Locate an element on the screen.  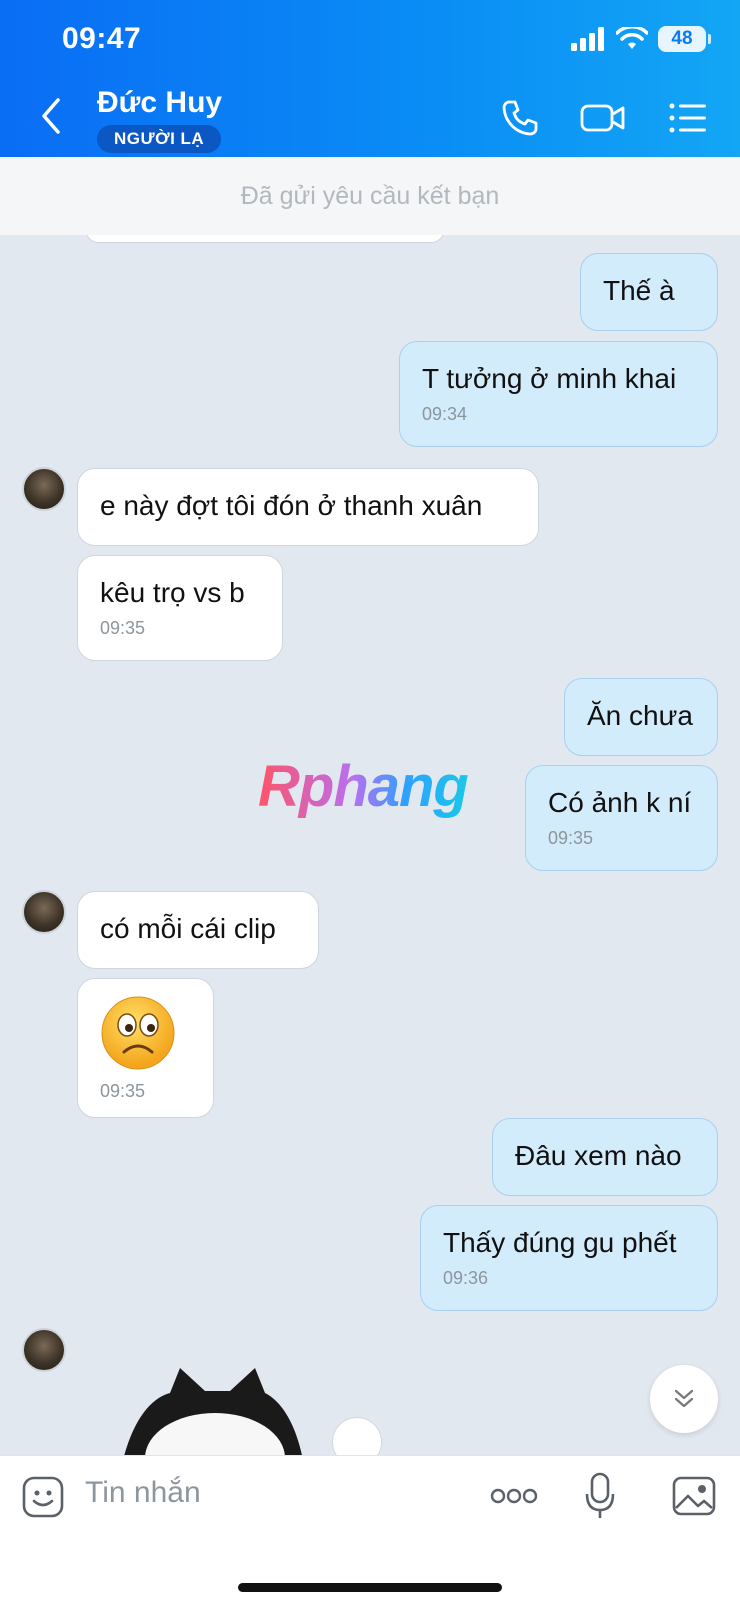
stranger-badge: NGƯỜI LẠ is located at coordinates (159, 139).